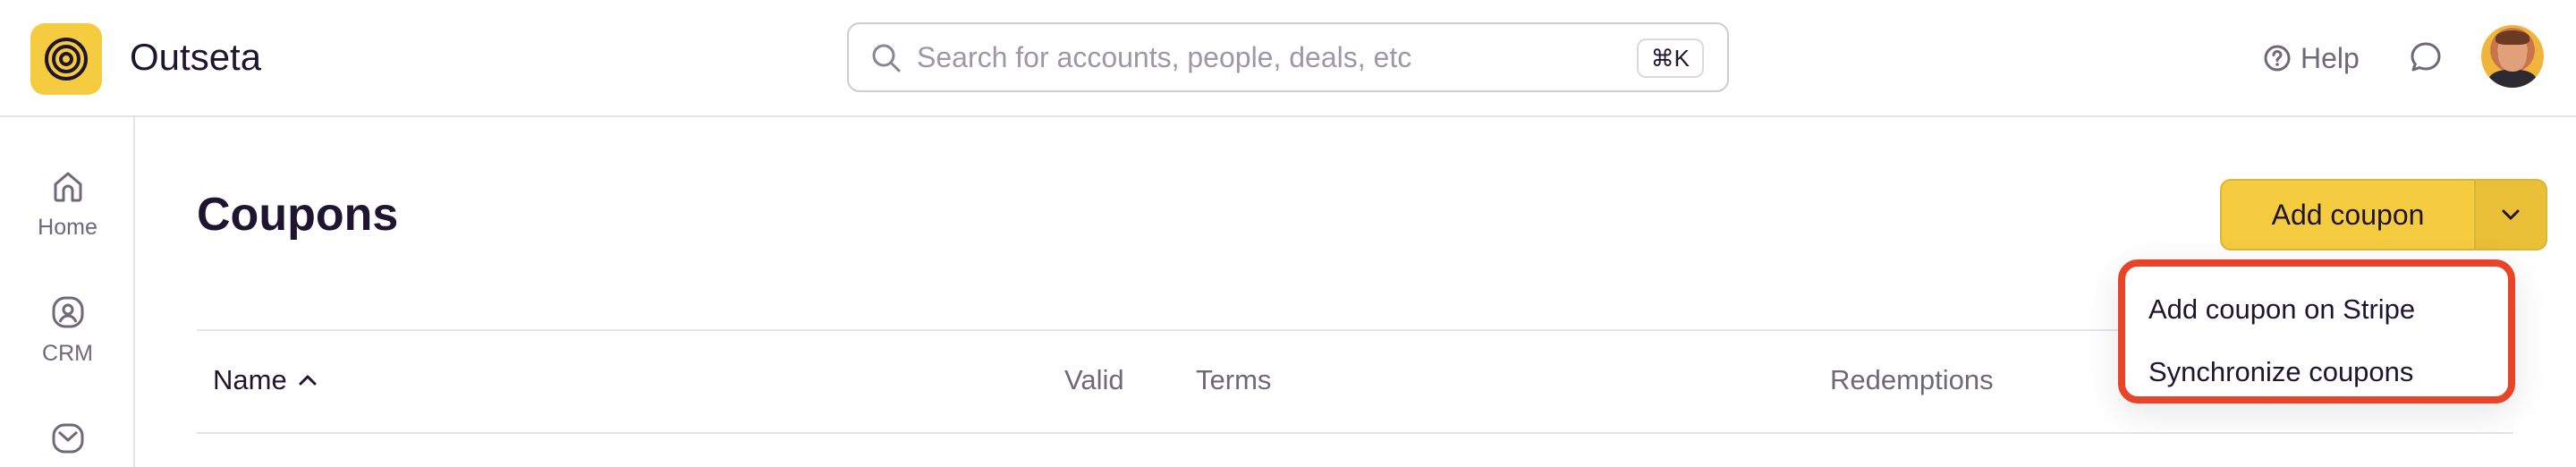 The image size is (2576, 467). I want to click on chevron-down-icon, so click(2511, 214).